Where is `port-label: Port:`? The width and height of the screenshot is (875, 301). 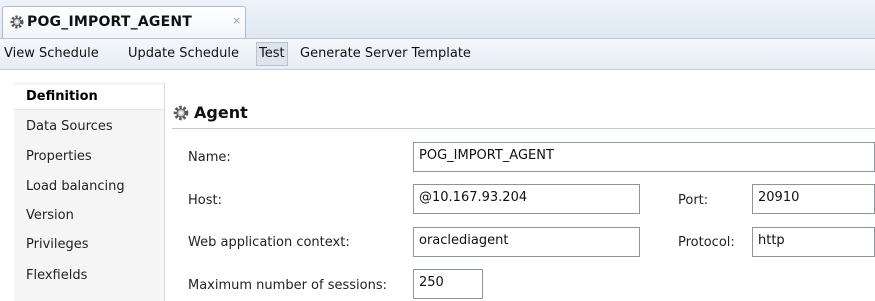
port-label: Port: is located at coordinates (693, 200).